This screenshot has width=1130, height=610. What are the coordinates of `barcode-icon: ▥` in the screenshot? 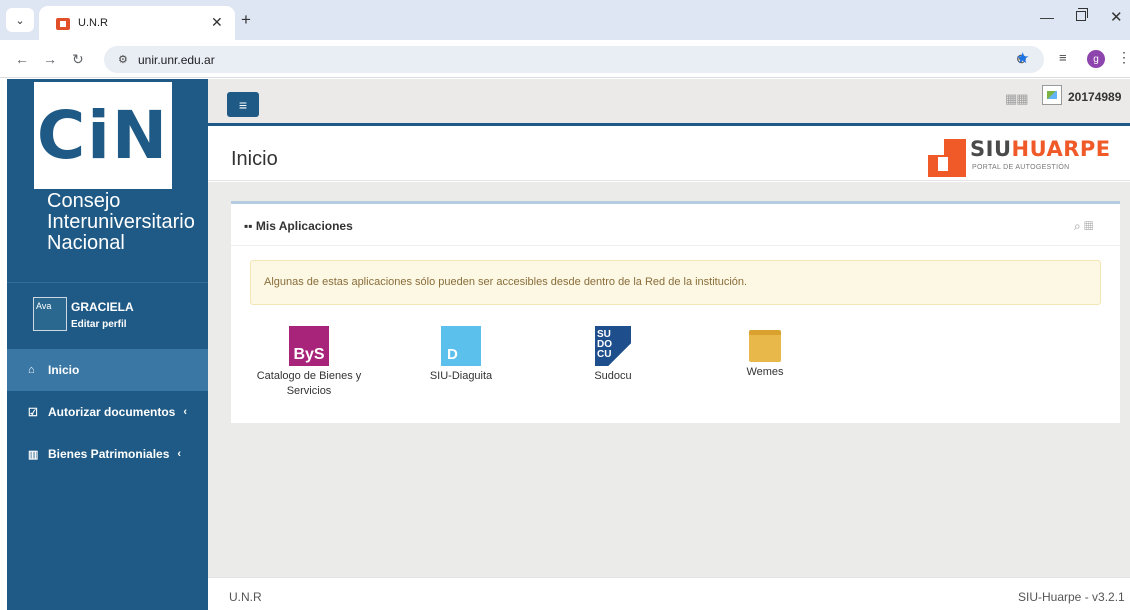 It's located at (33, 454).